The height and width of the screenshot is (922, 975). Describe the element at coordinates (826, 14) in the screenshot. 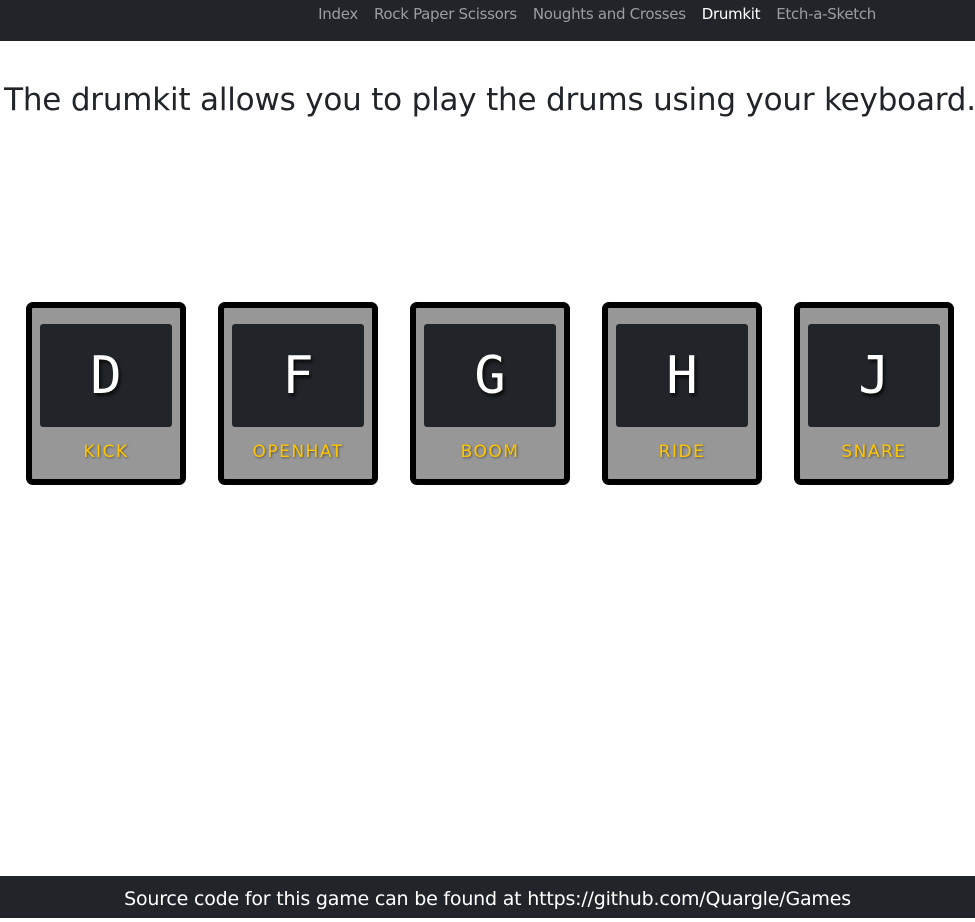

I see `nav-link-etch-a-sketch: Etch-a-Sketch` at that location.